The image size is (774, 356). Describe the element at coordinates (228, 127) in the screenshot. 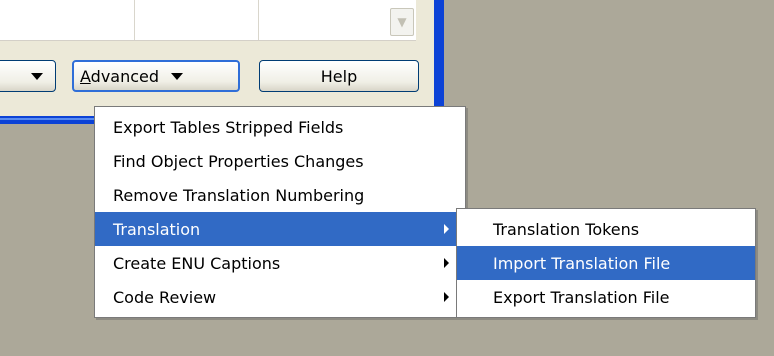

I see `menu-item-label: Export Tables Stripped Fields` at that location.